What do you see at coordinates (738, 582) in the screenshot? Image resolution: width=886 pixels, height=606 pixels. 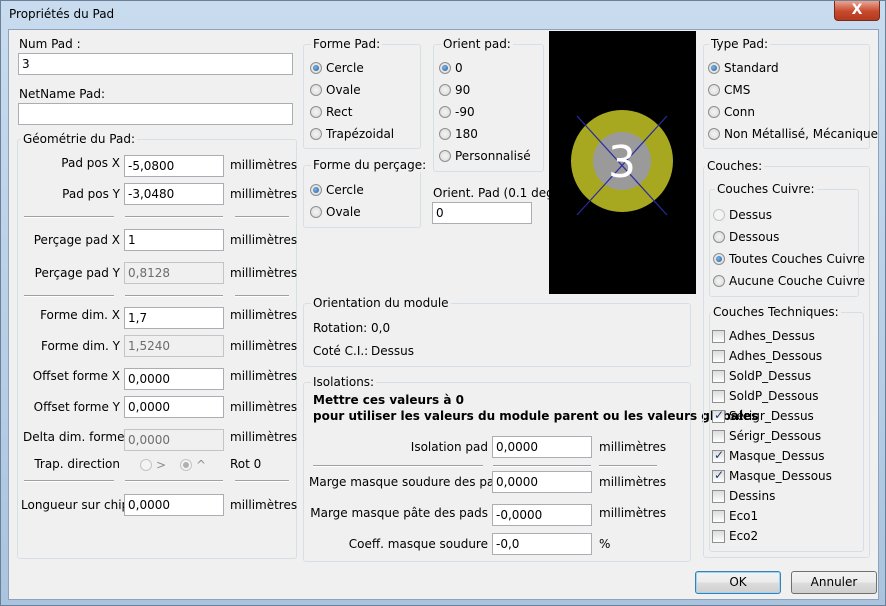 I see `ok-button: OK` at bounding box center [738, 582].